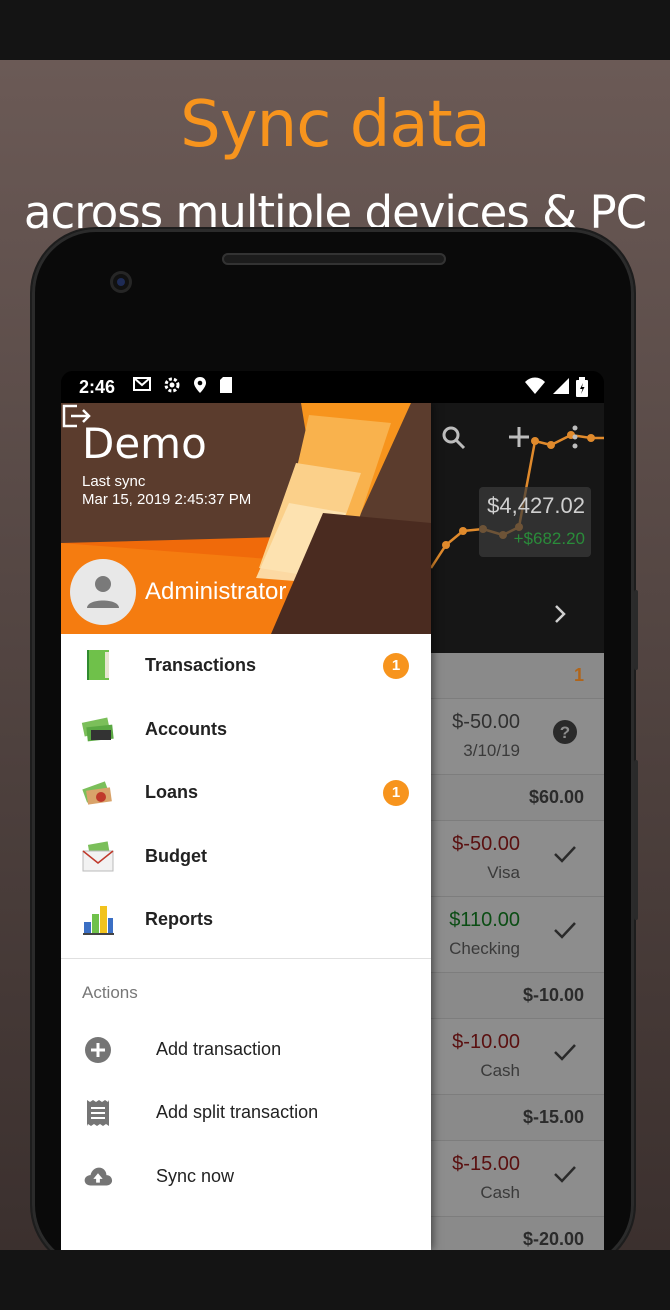 Image resolution: width=670 pixels, height=1310 pixels. What do you see at coordinates (98, 920) in the screenshot?
I see `bar-chart-icon` at bounding box center [98, 920].